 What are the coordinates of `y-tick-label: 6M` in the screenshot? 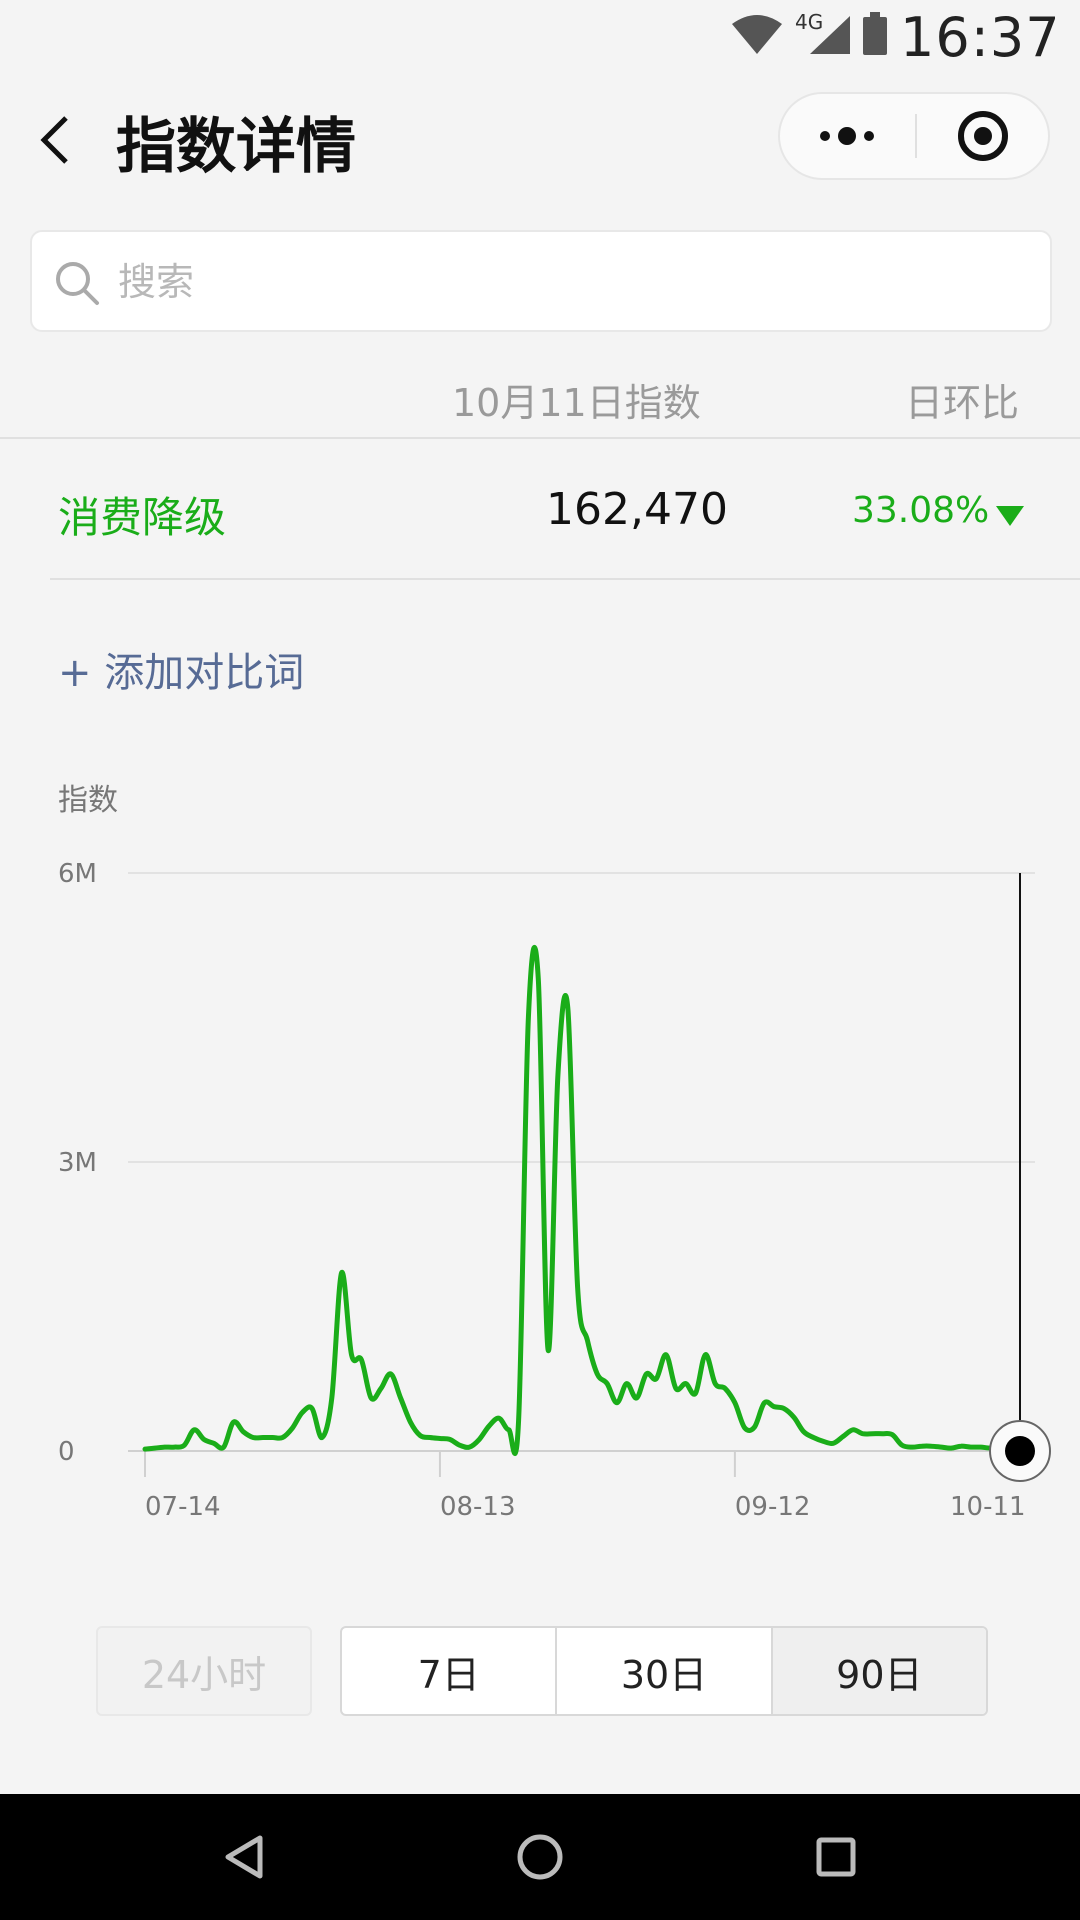 It's located at (77, 874).